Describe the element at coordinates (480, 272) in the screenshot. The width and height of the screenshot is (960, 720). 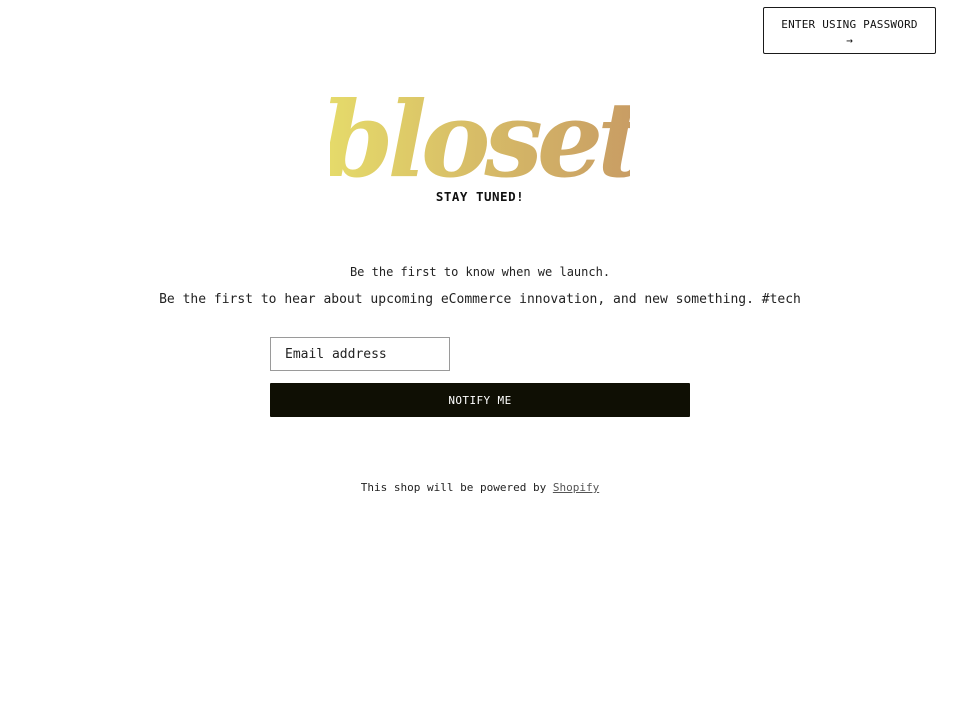
I see `launch-text: Be the first to know when we launch.` at that location.